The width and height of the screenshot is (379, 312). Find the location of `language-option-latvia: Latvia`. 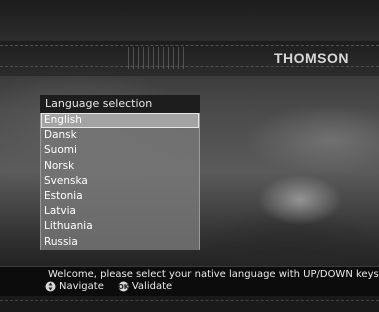

language-option-latvia: Latvia is located at coordinates (120, 211).